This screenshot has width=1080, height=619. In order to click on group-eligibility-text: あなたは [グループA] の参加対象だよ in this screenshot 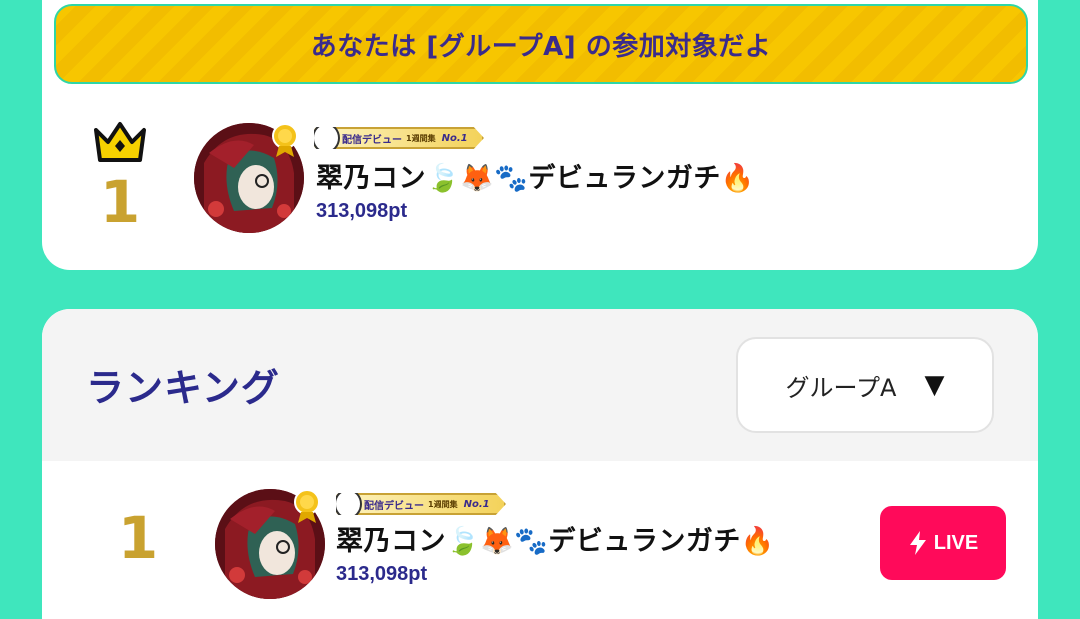, I will do `click(541, 46)`.